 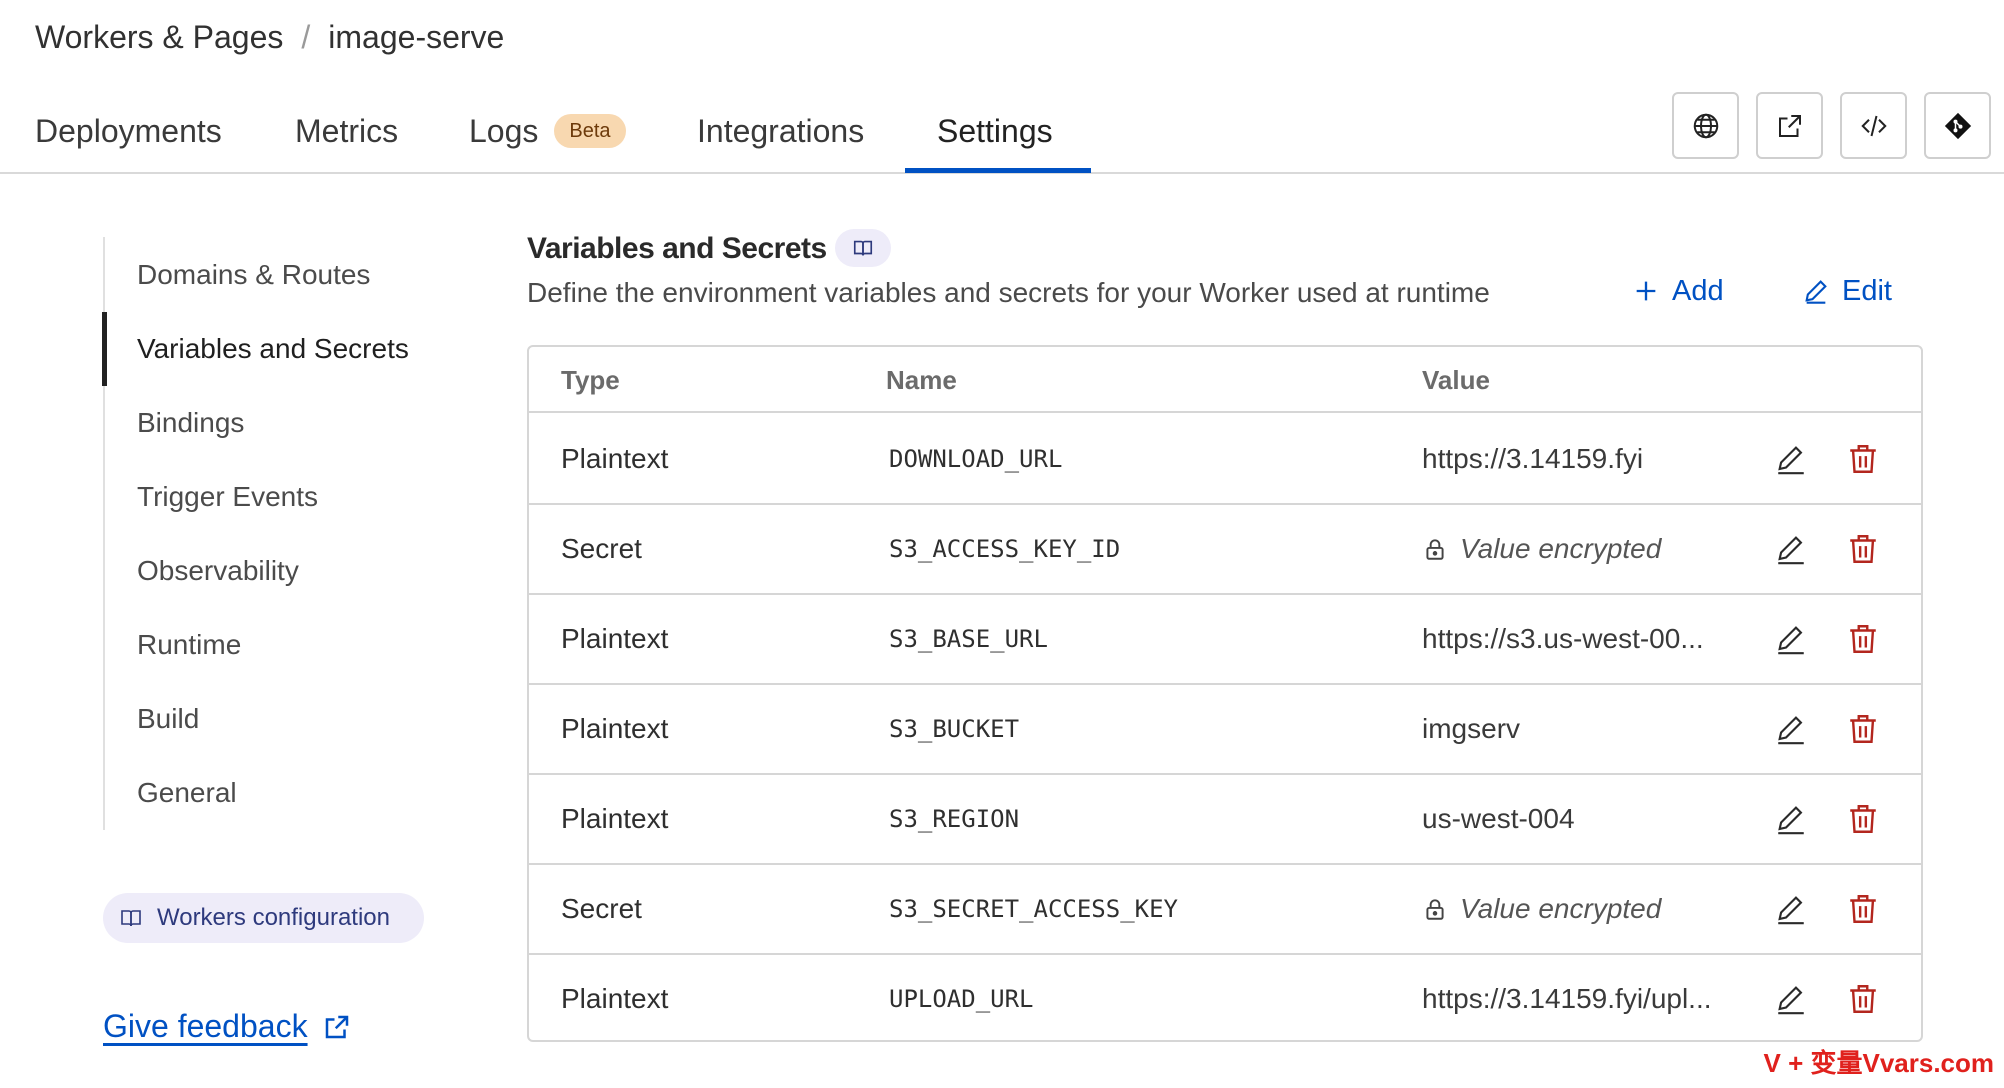 I want to click on row-name: UPLOAD_URL, so click(x=961, y=999).